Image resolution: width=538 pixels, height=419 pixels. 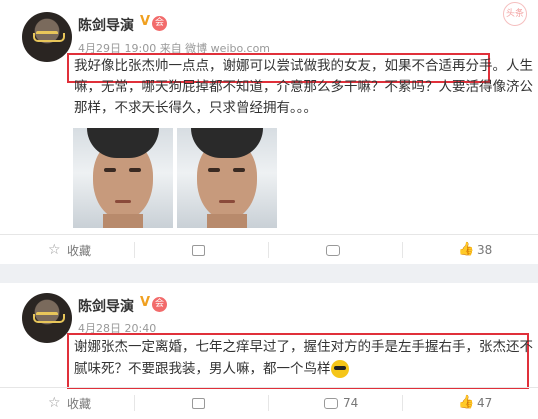 What do you see at coordinates (202, 369) in the screenshot?
I see `post-text-line: 腻味死？不要跟我装，男人嘛，都一个鸟样` at bounding box center [202, 369].